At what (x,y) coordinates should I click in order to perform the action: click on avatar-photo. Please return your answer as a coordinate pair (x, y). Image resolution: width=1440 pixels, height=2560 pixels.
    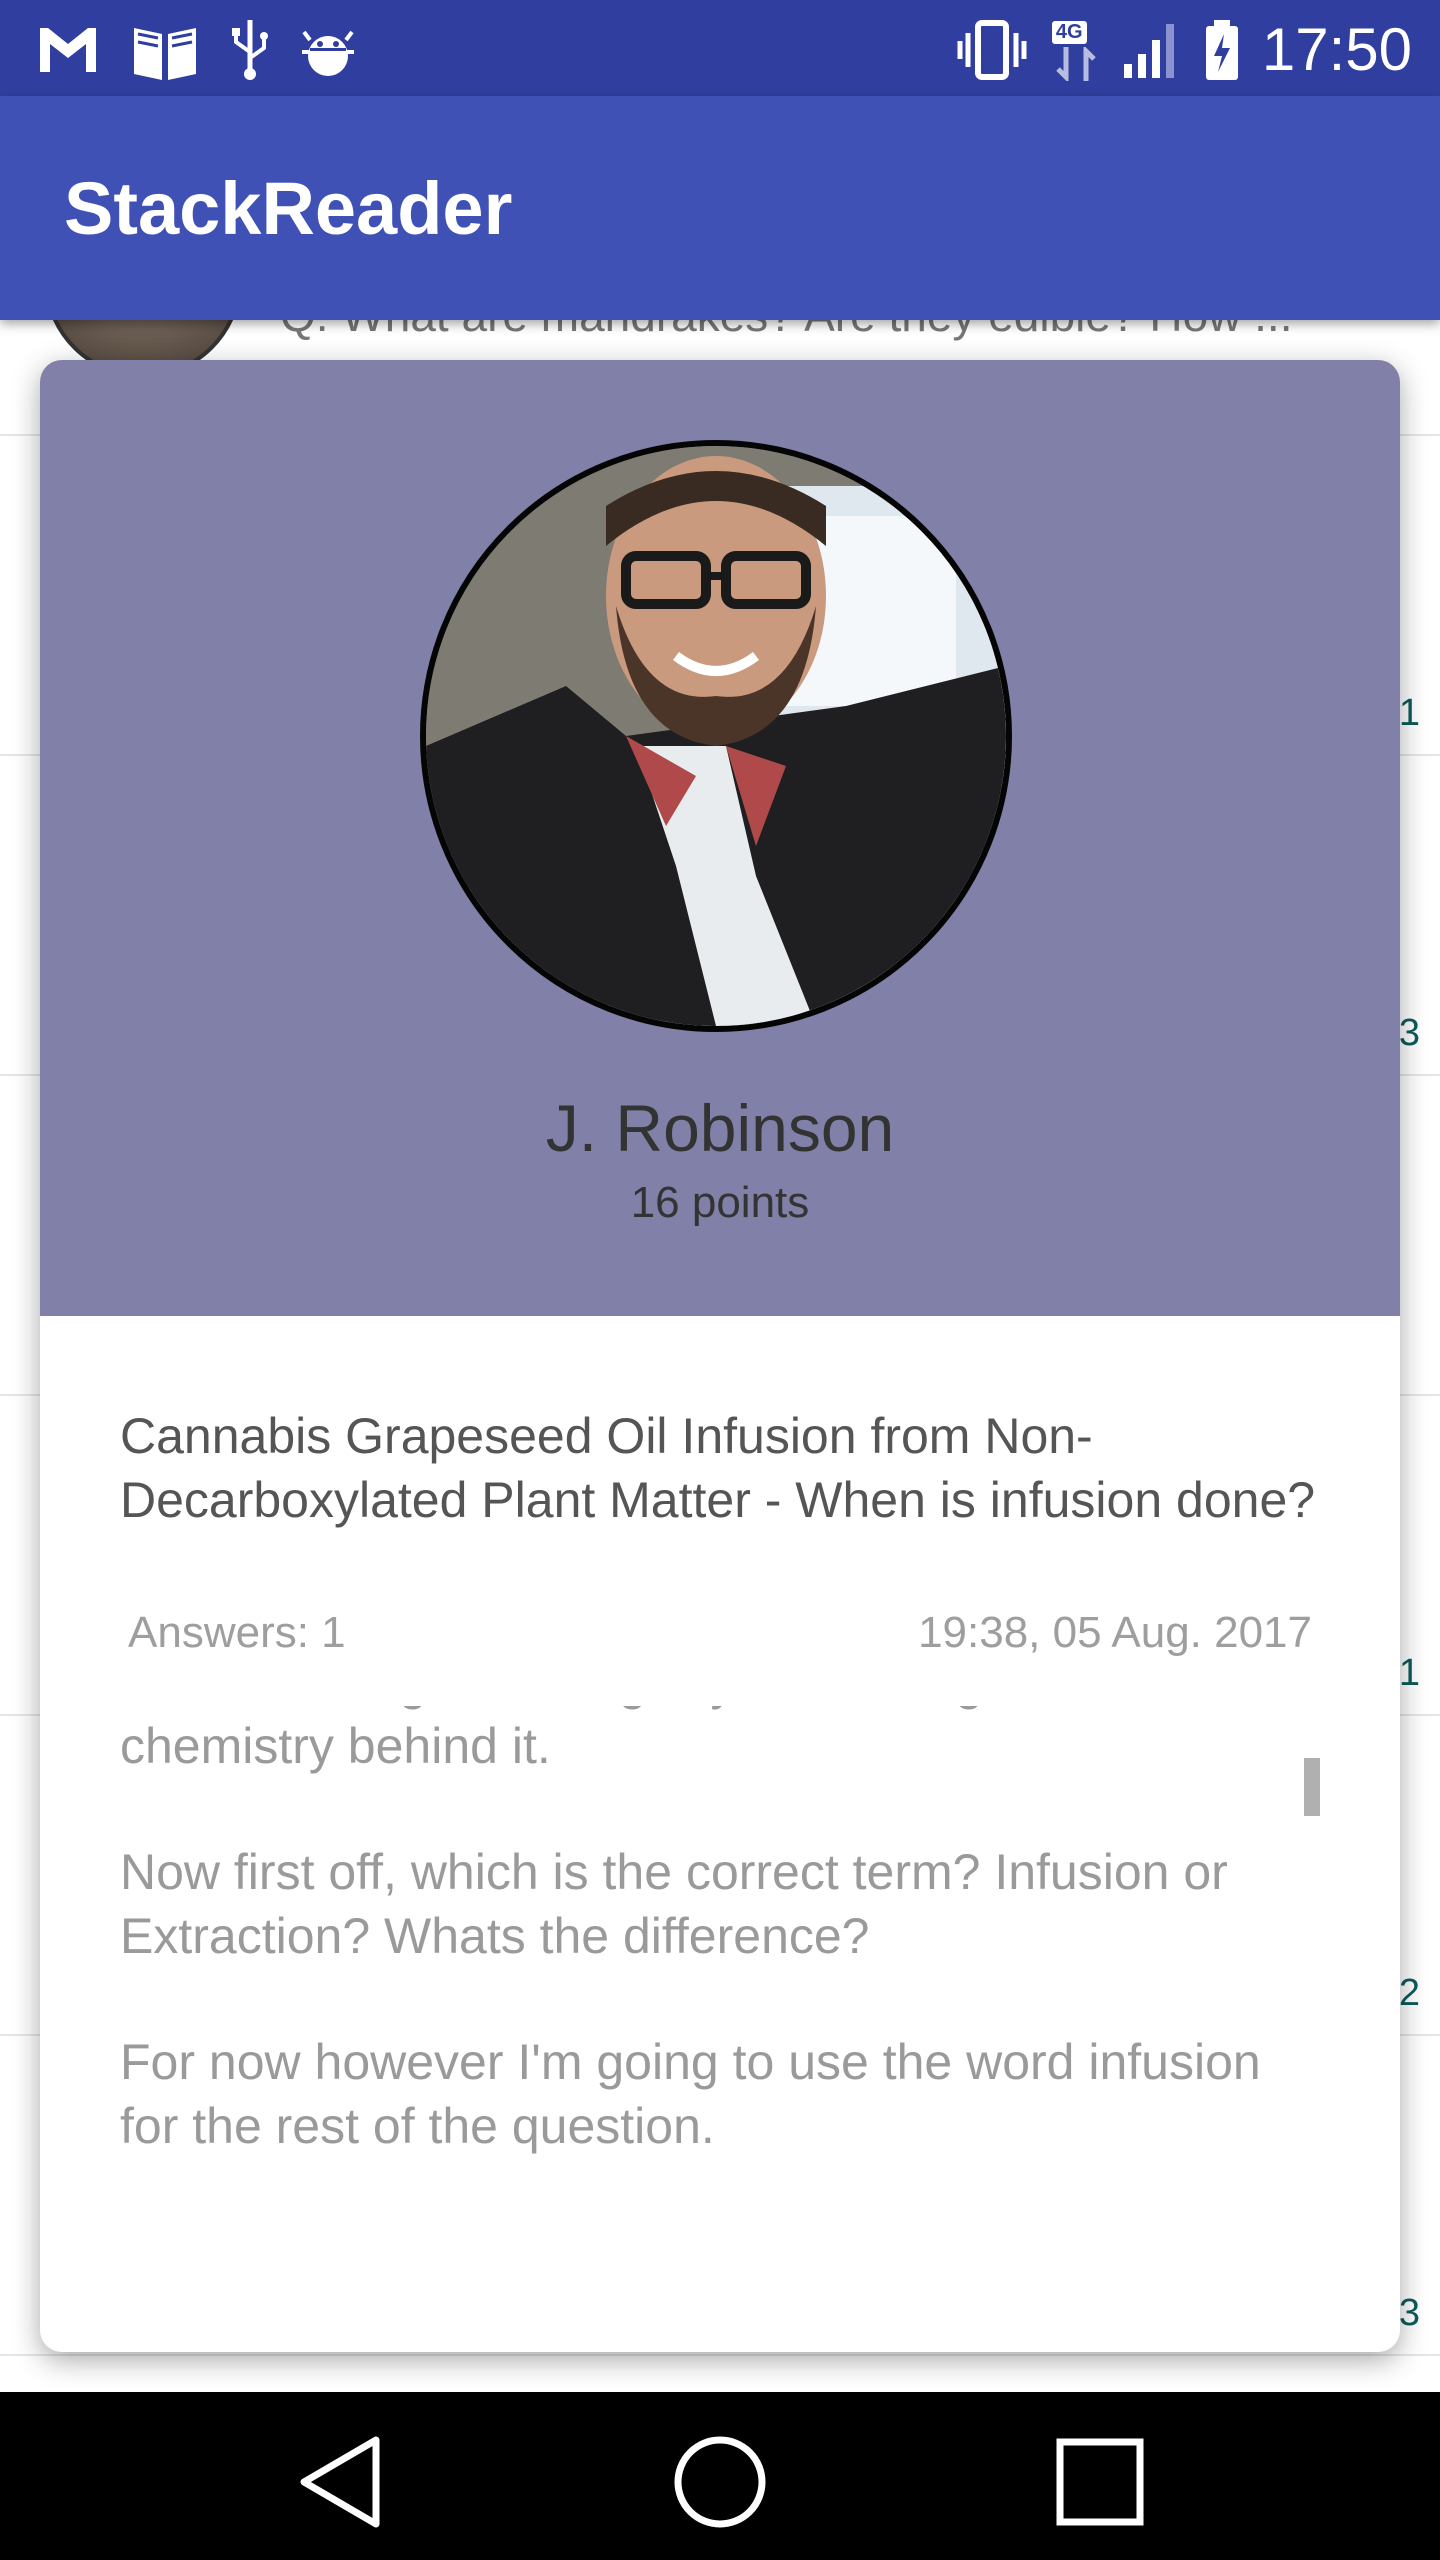
    Looking at the image, I should click on (716, 736).